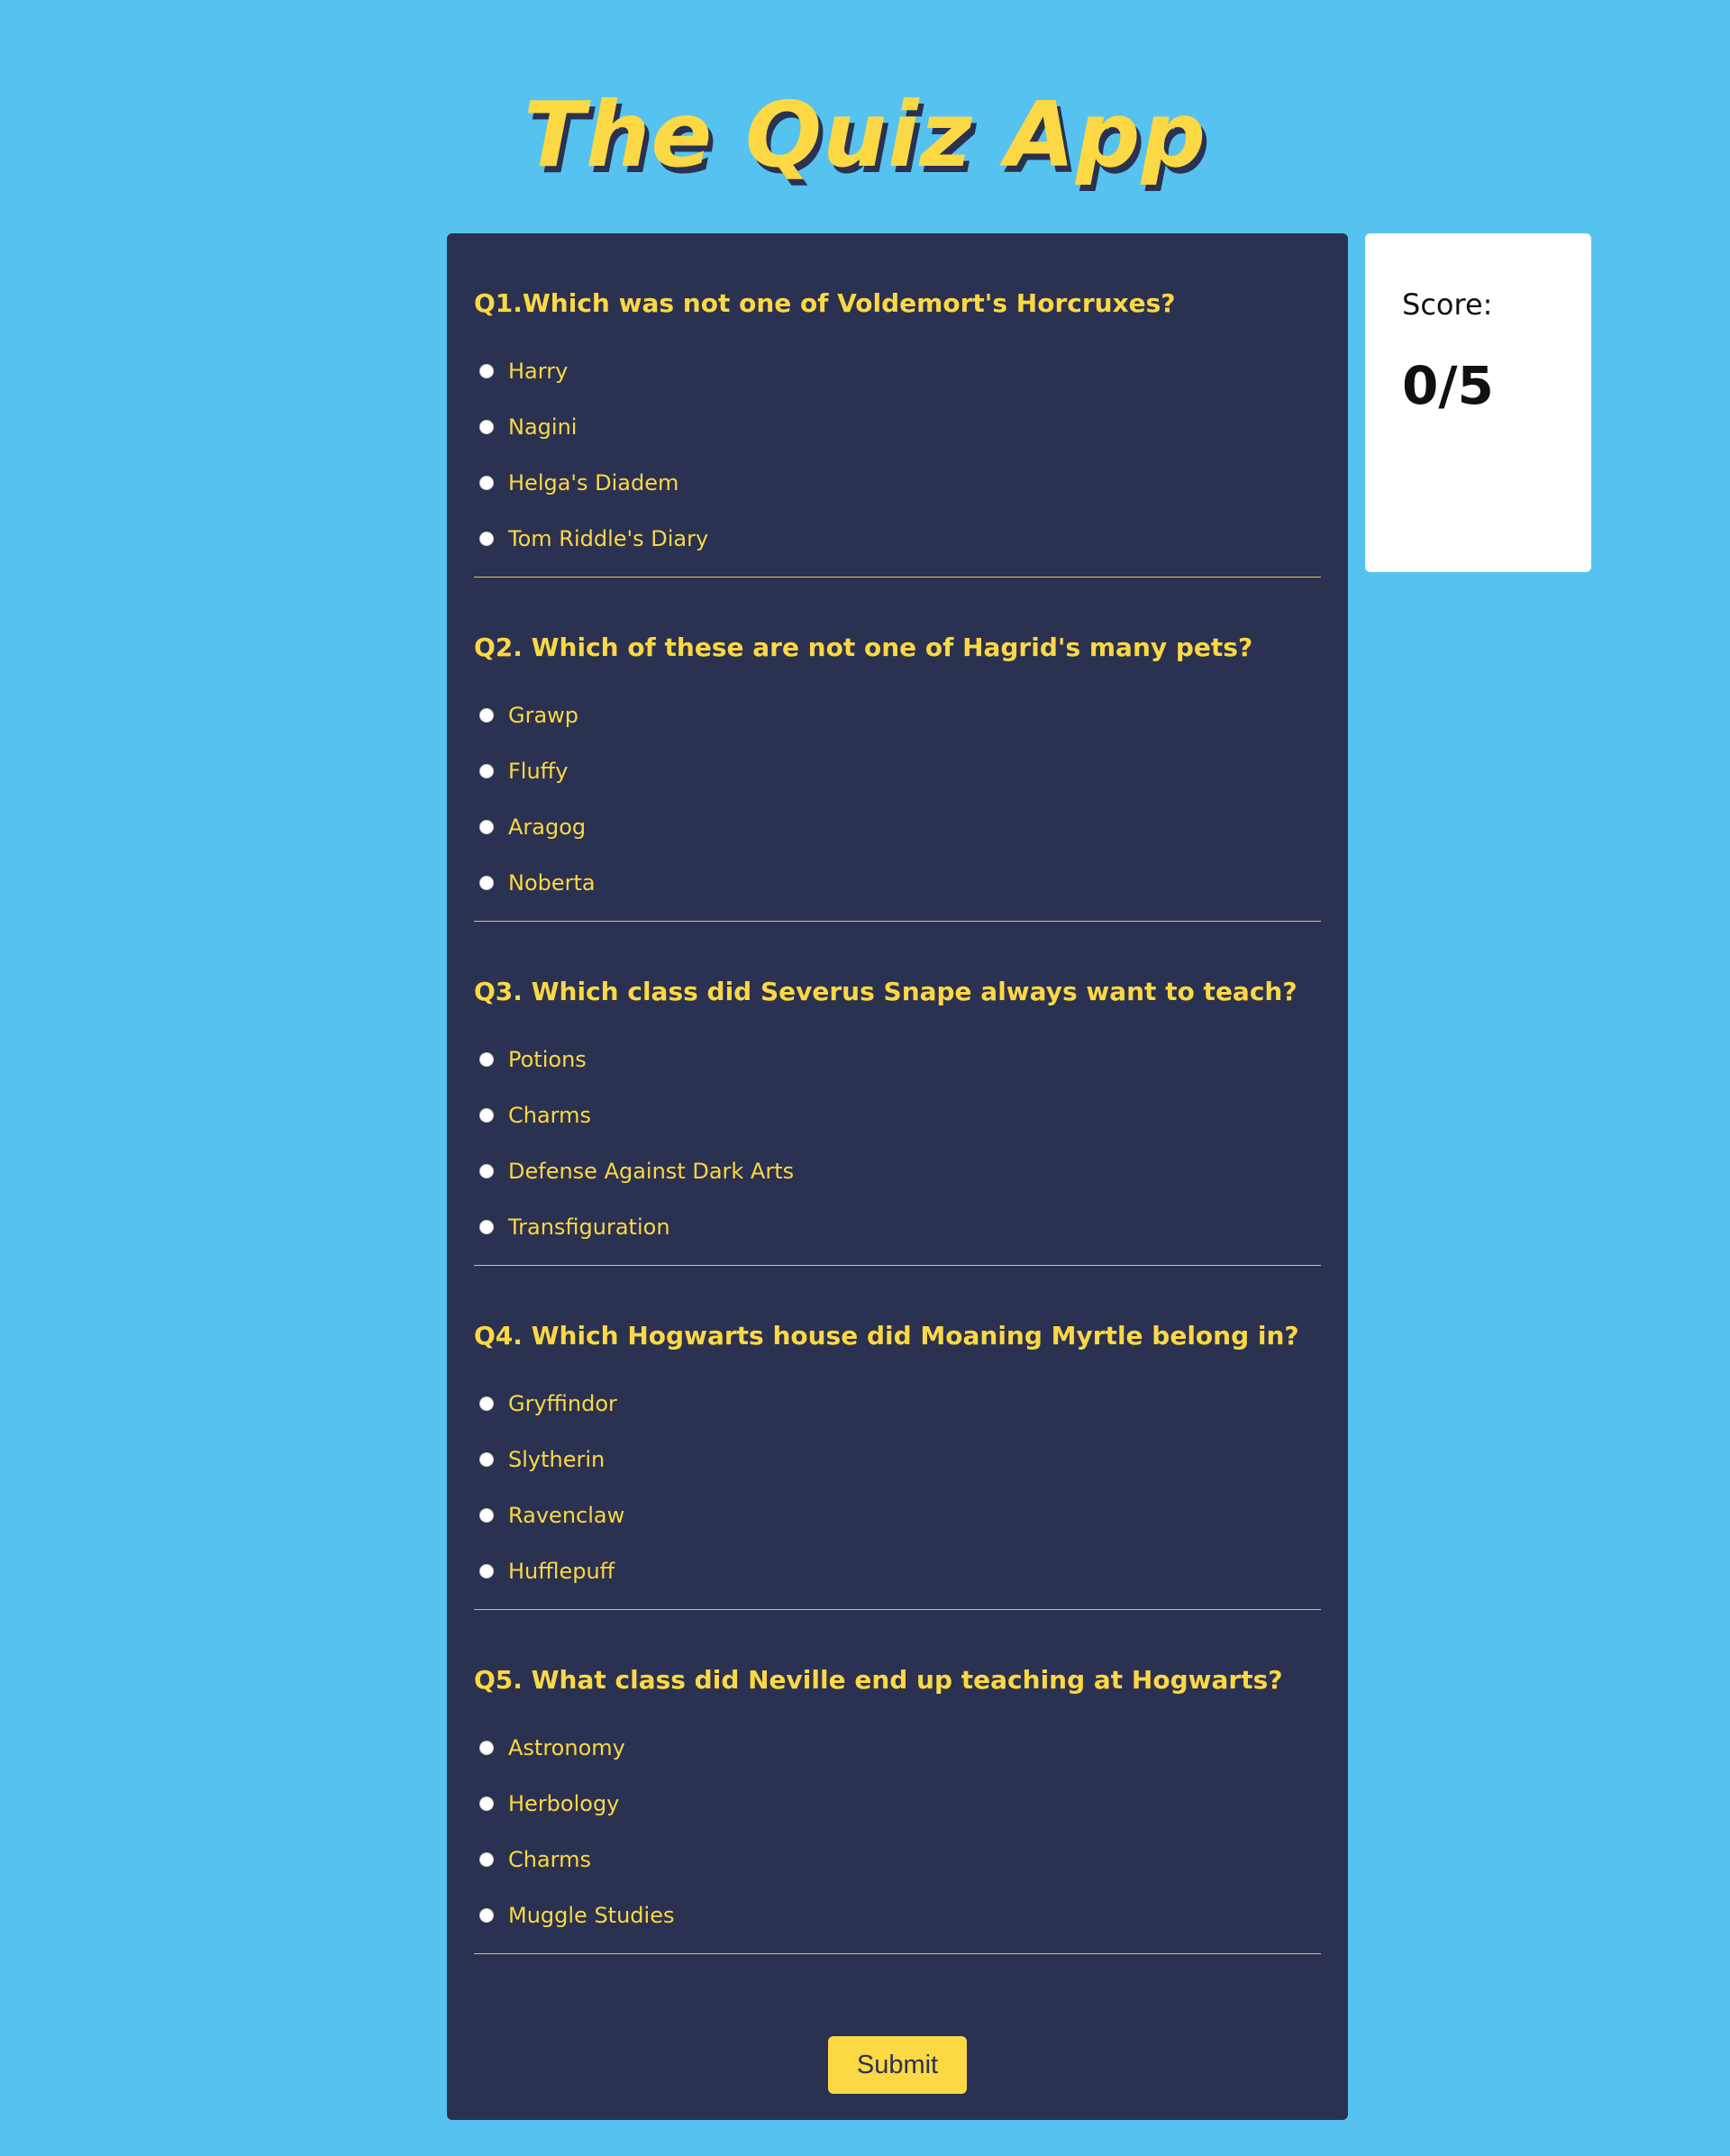 This screenshot has height=2156, width=1730. Describe the element at coordinates (552, 883) in the screenshot. I see `option-label: Noberta` at that location.